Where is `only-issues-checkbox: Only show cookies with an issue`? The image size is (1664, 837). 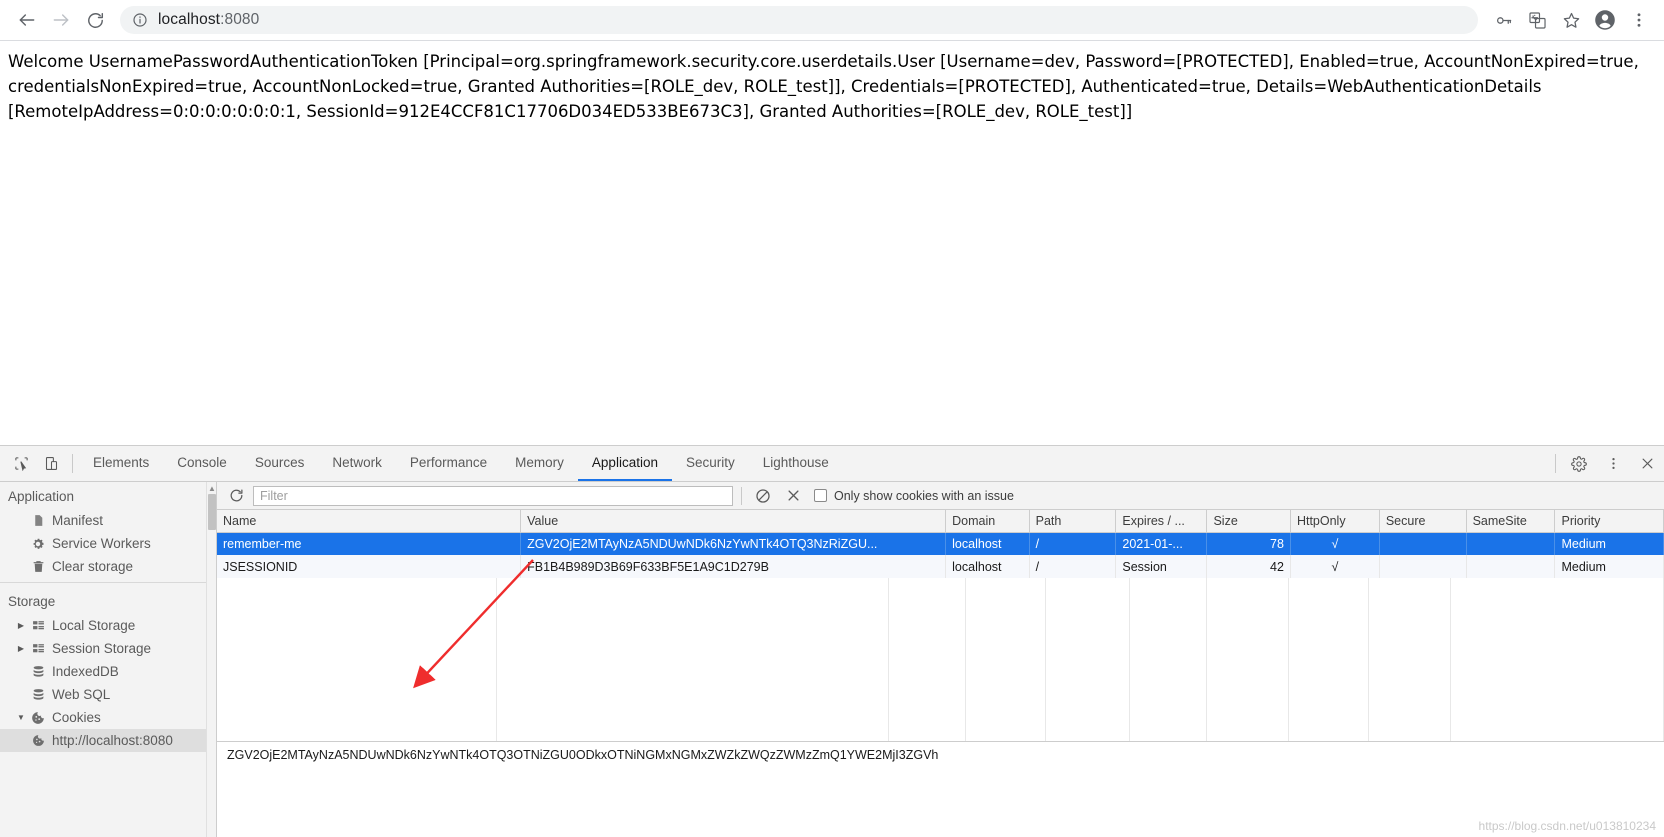 only-issues-checkbox: Only show cookies with an issue is located at coordinates (914, 496).